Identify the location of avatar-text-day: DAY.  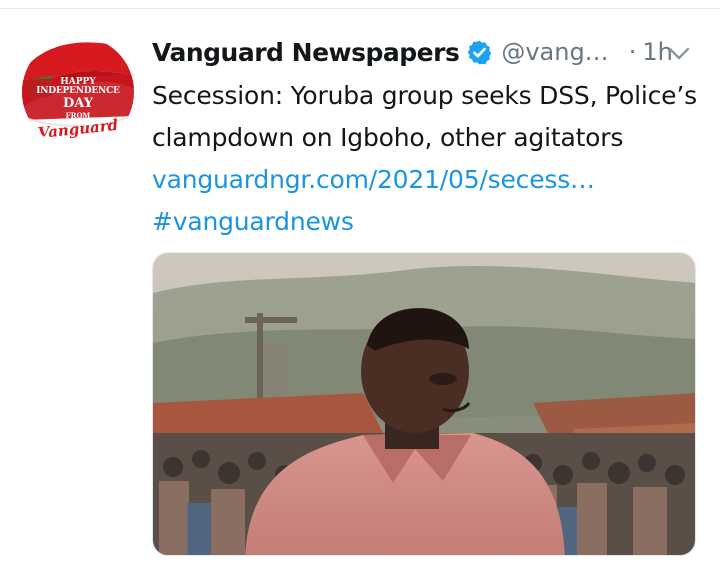
(78, 103).